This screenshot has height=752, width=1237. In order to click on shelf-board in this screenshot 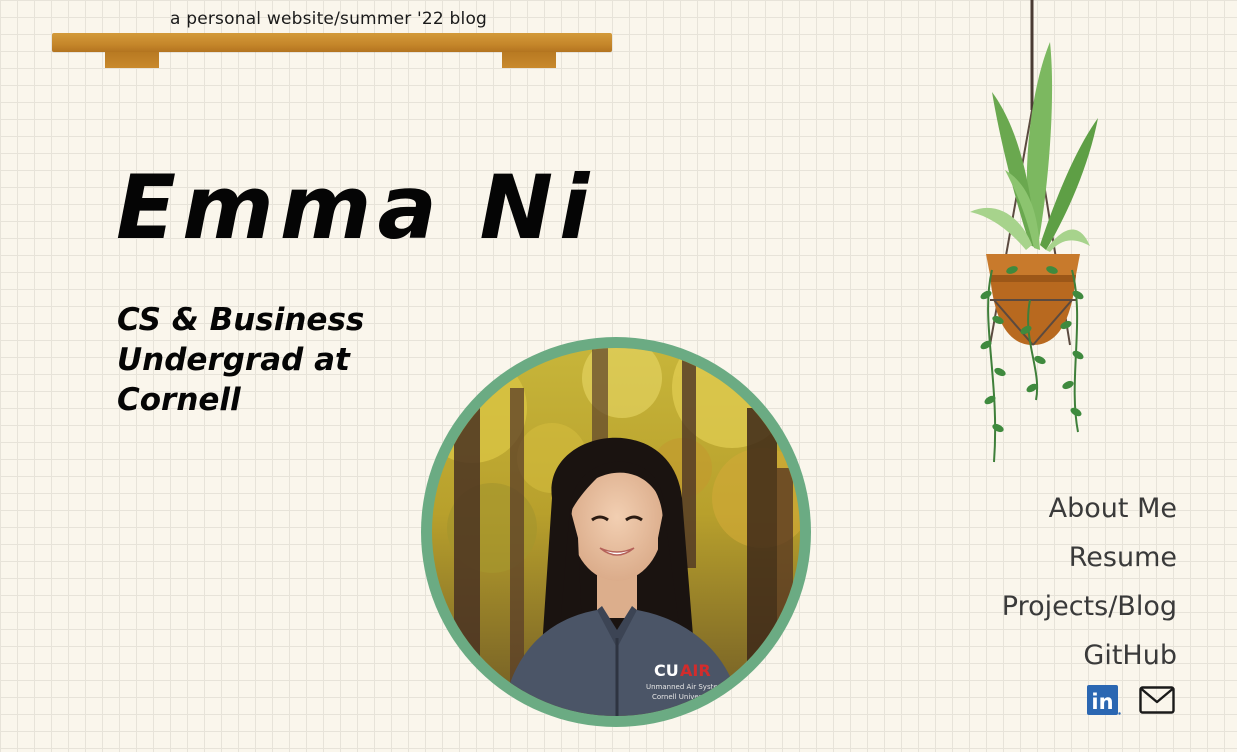, I will do `click(332, 42)`.